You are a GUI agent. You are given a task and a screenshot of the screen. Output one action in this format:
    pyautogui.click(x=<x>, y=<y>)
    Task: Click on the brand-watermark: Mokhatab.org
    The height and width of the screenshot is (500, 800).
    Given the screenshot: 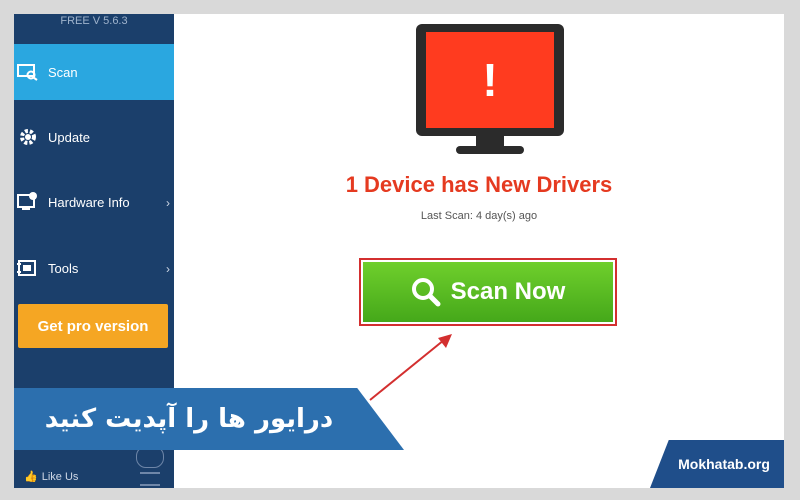 What is the action you would take?
    pyautogui.click(x=724, y=464)
    